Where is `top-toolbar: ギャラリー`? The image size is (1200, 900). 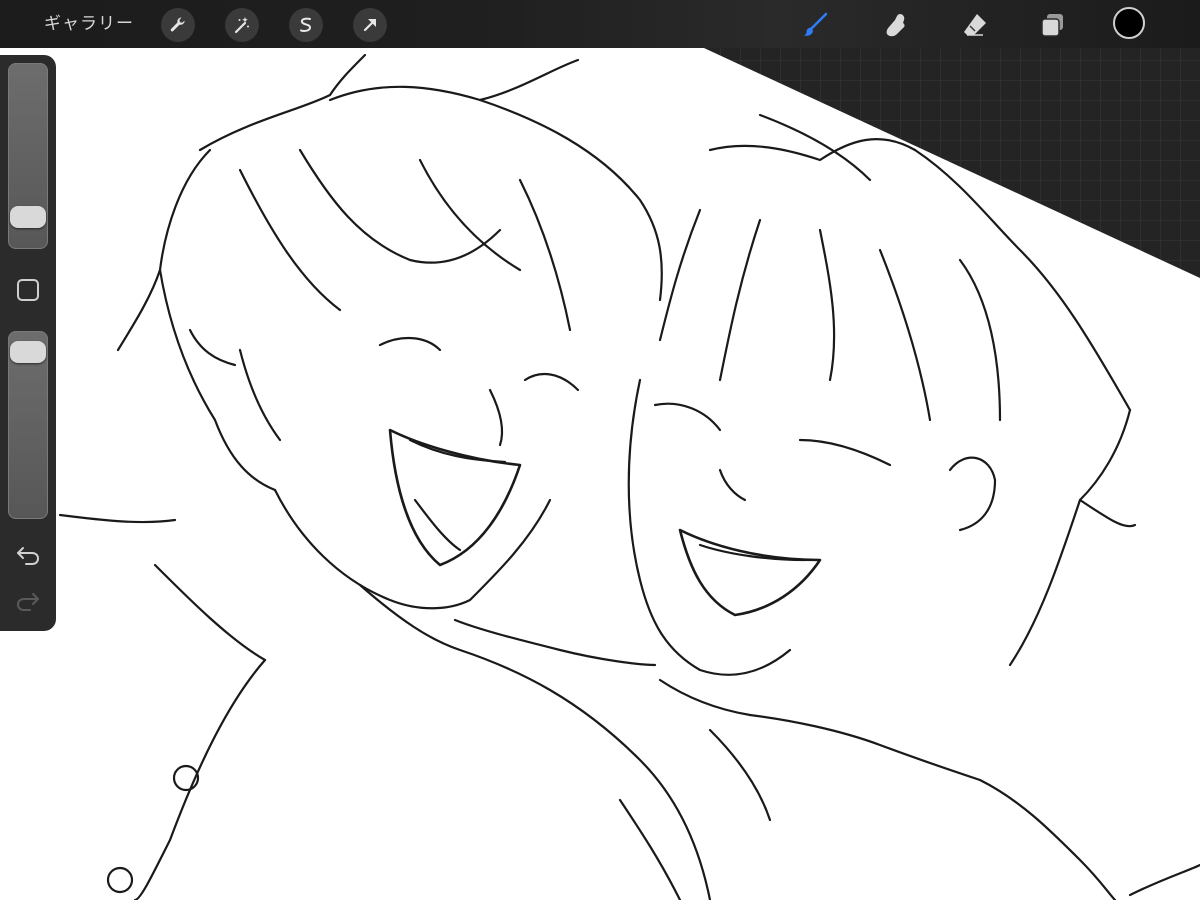
top-toolbar: ギャラリー is located at coordinates (600, 24).